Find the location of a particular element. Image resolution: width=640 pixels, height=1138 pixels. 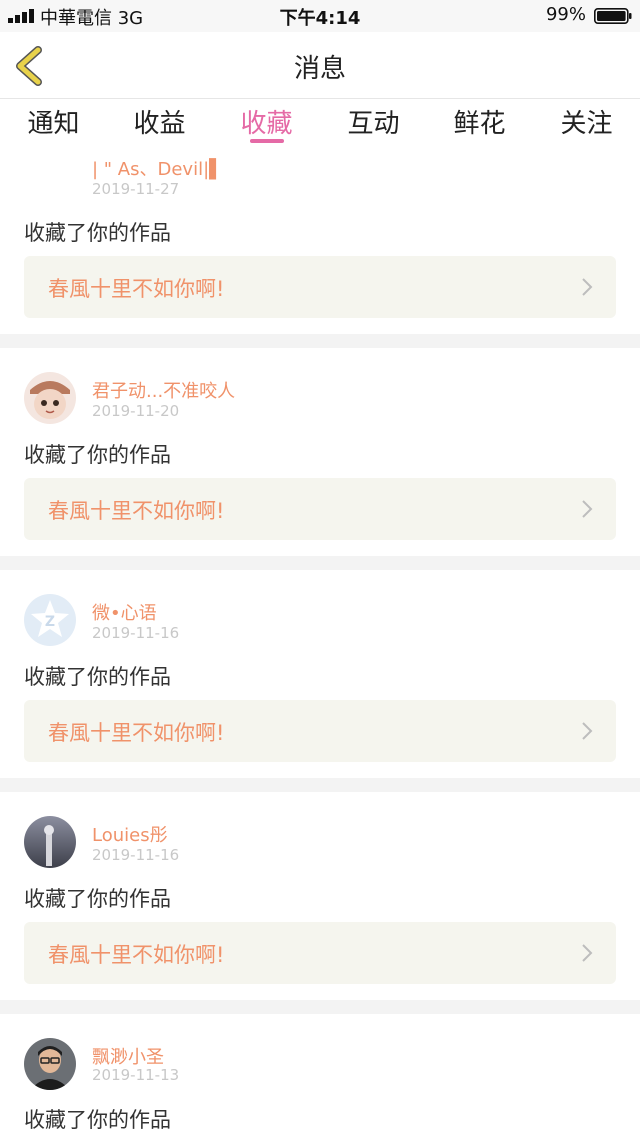

tab-follows: 关注 is located at coordinates (586, 121).